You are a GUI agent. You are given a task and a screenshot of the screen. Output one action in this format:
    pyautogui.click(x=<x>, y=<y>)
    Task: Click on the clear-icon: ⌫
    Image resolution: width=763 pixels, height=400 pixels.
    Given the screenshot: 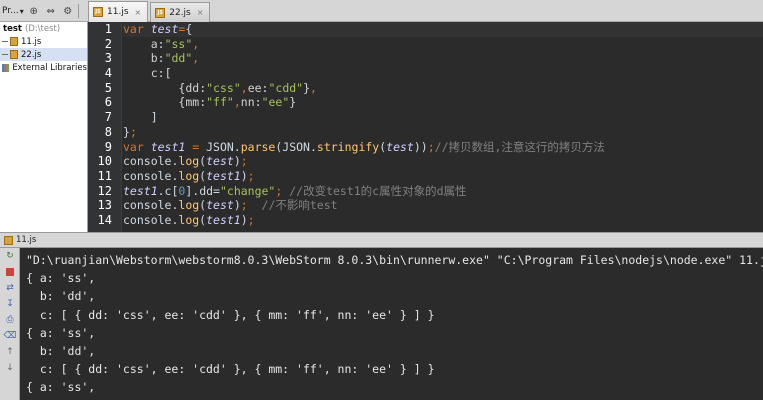 What is the action you would take?
    pyautogui.click(x=10, y=336)
    